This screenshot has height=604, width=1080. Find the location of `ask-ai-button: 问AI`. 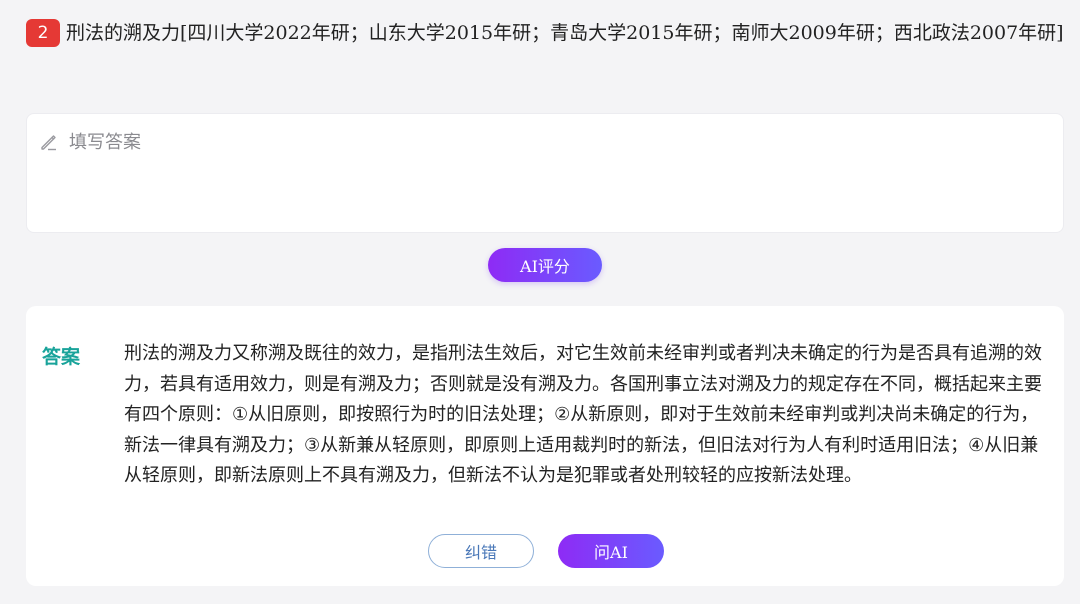

ask-ai-button: 问AI is located at coordinates (611, 551).